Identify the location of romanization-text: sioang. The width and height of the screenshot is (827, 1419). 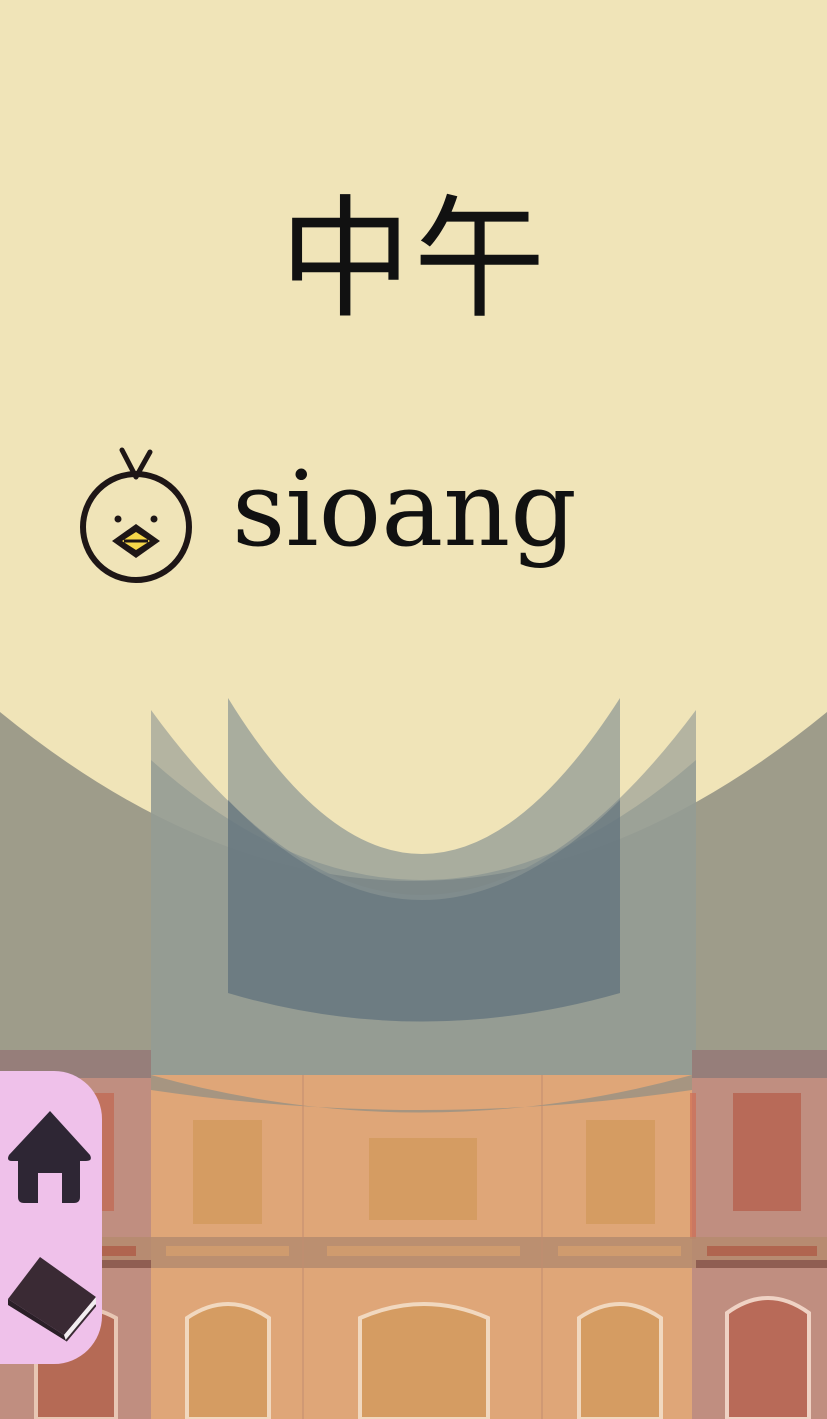
(404, 509).